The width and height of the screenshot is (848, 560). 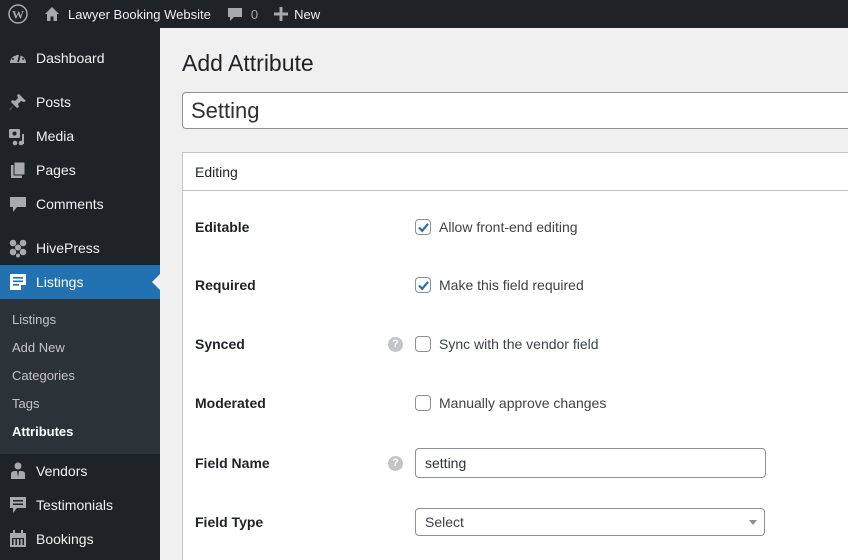 I want to click on submenu-item-listings: Listings, so click(x=80, y=320).